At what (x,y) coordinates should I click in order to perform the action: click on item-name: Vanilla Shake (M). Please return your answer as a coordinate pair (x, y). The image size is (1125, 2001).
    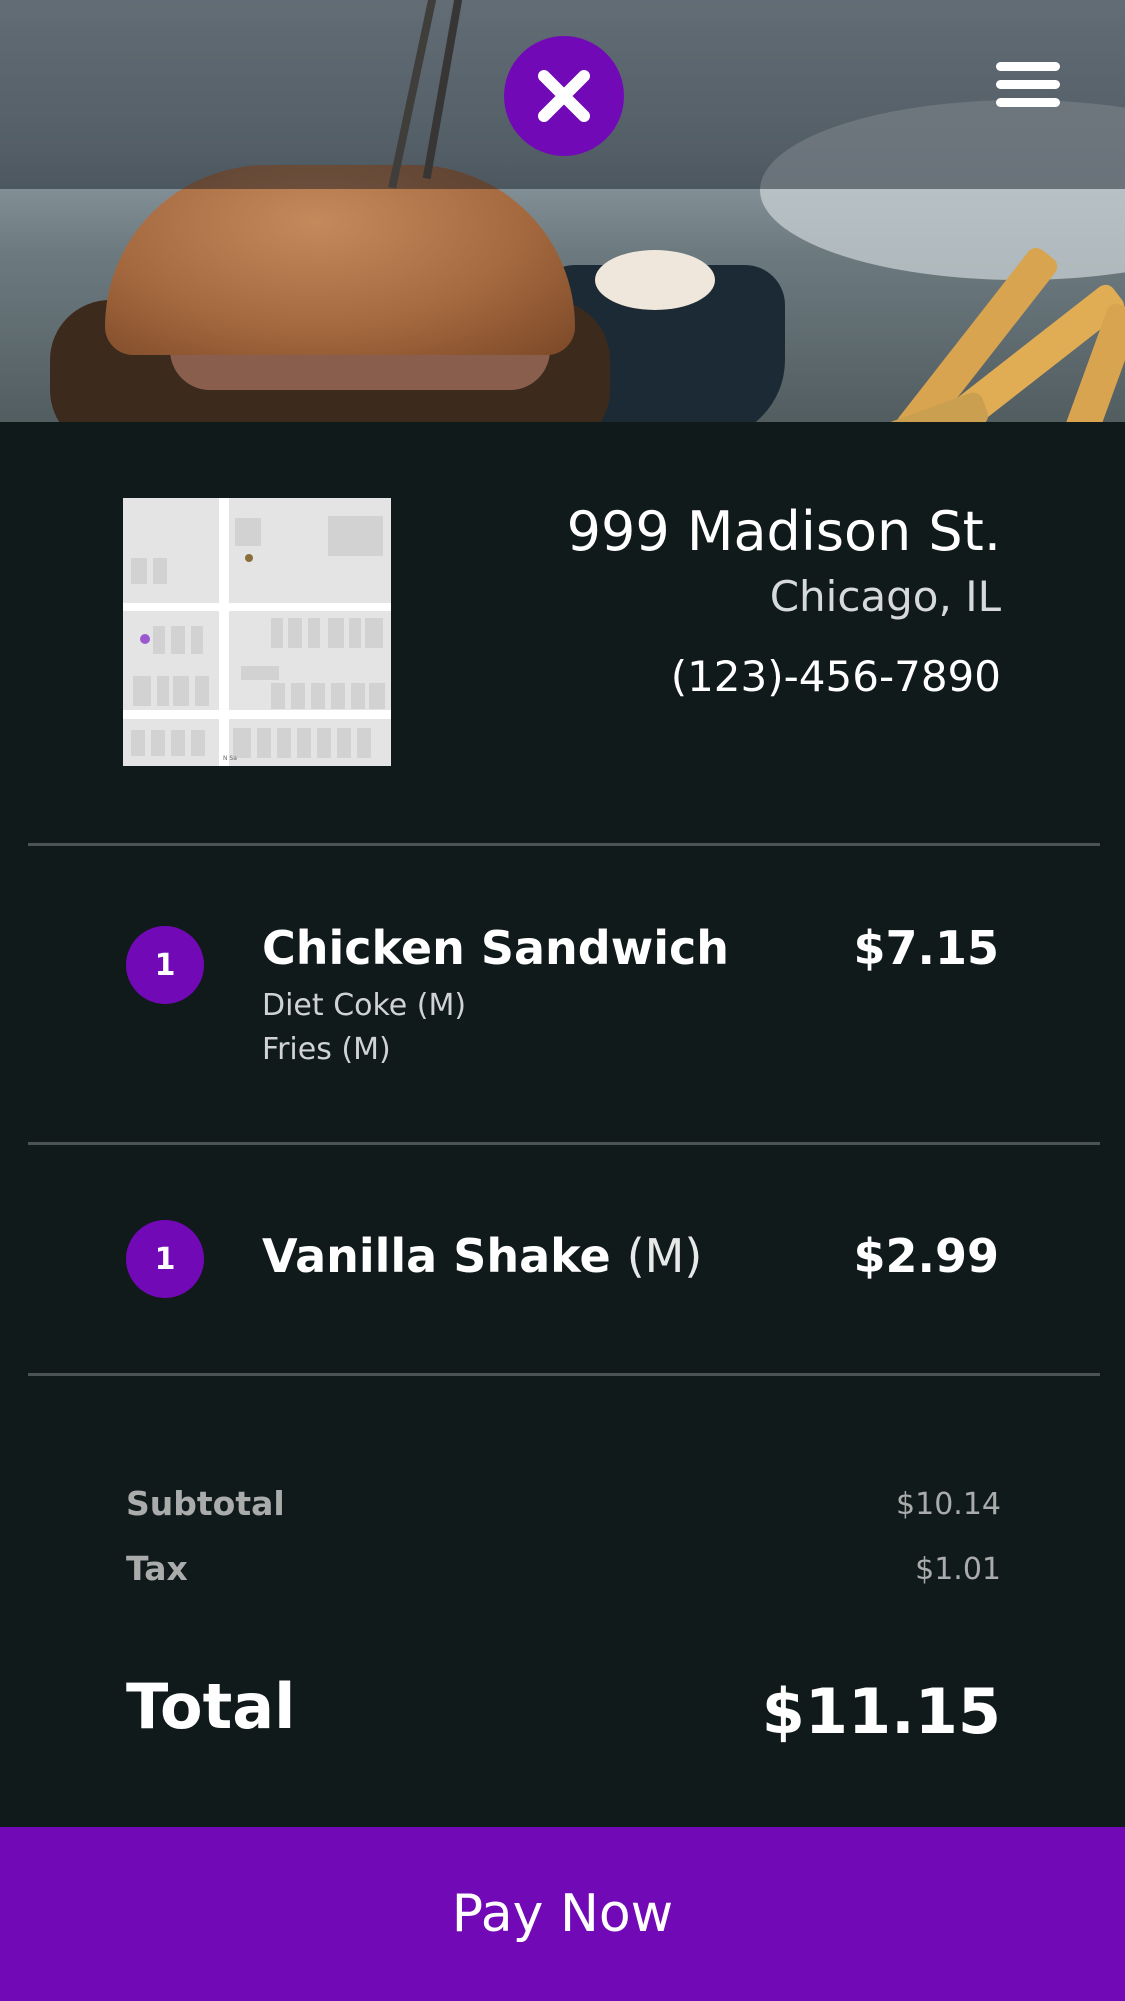
    Looking at the image, I should click on (482, 1256).